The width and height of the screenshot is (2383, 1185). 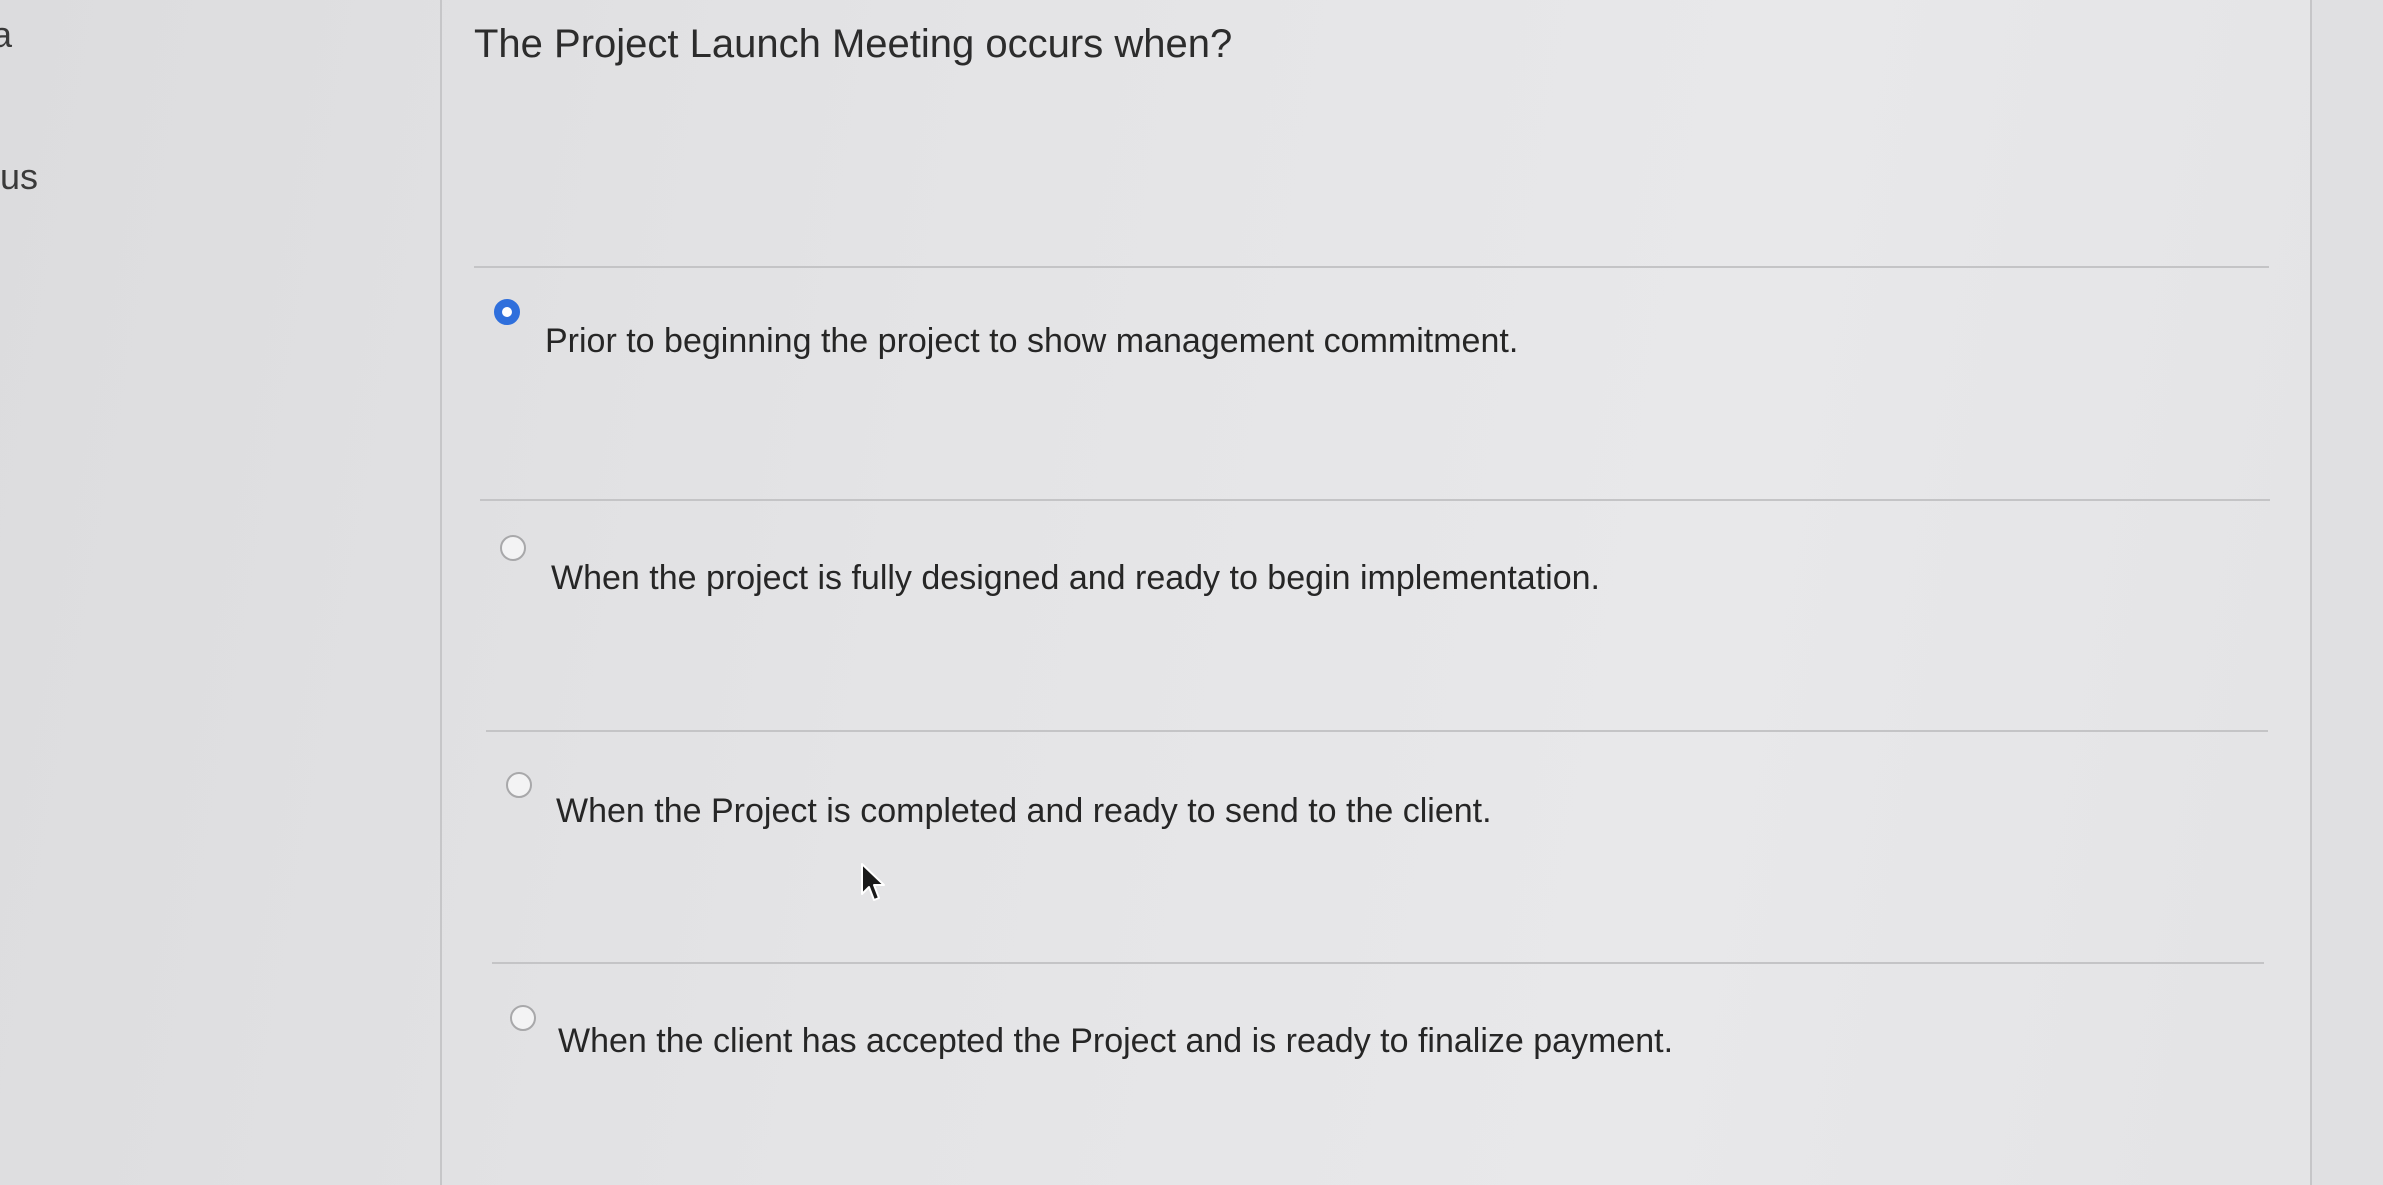 I want to click on sidebar-text-fragment-top: a, so click(x=6, y=35).